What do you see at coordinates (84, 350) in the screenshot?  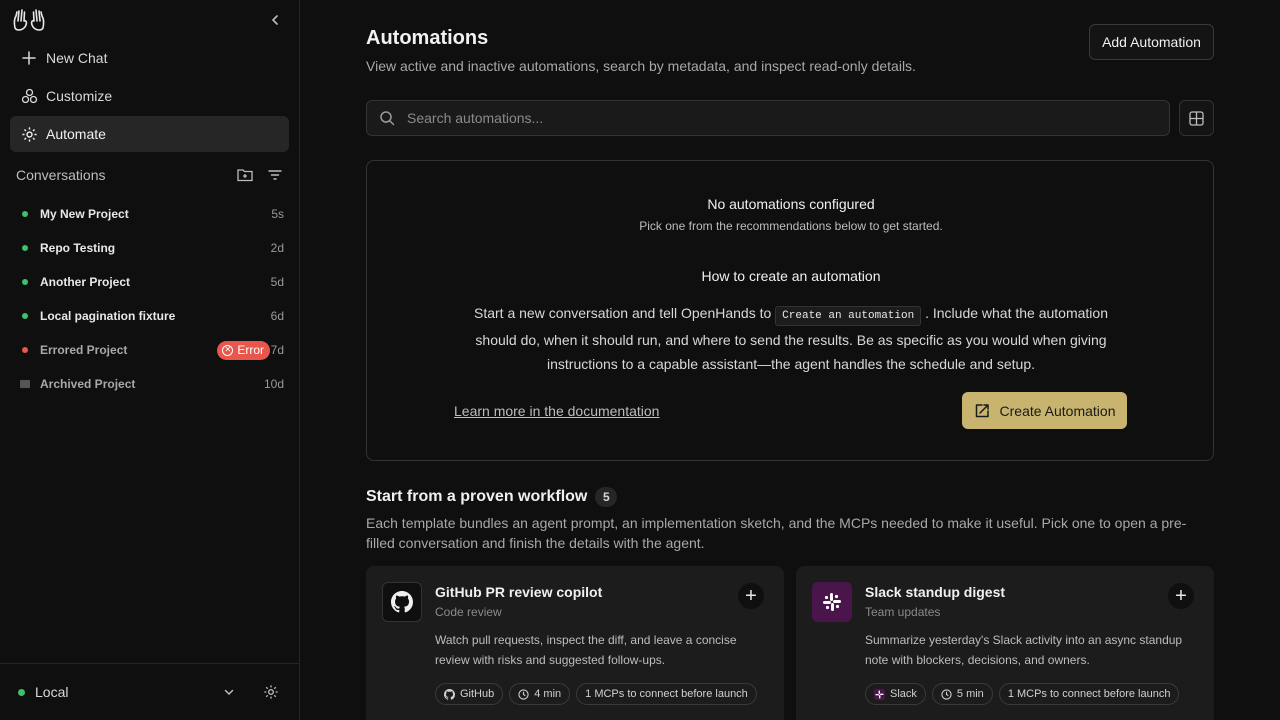 I see `conversation-name: Errored Project` at bounding box center [84, 350].